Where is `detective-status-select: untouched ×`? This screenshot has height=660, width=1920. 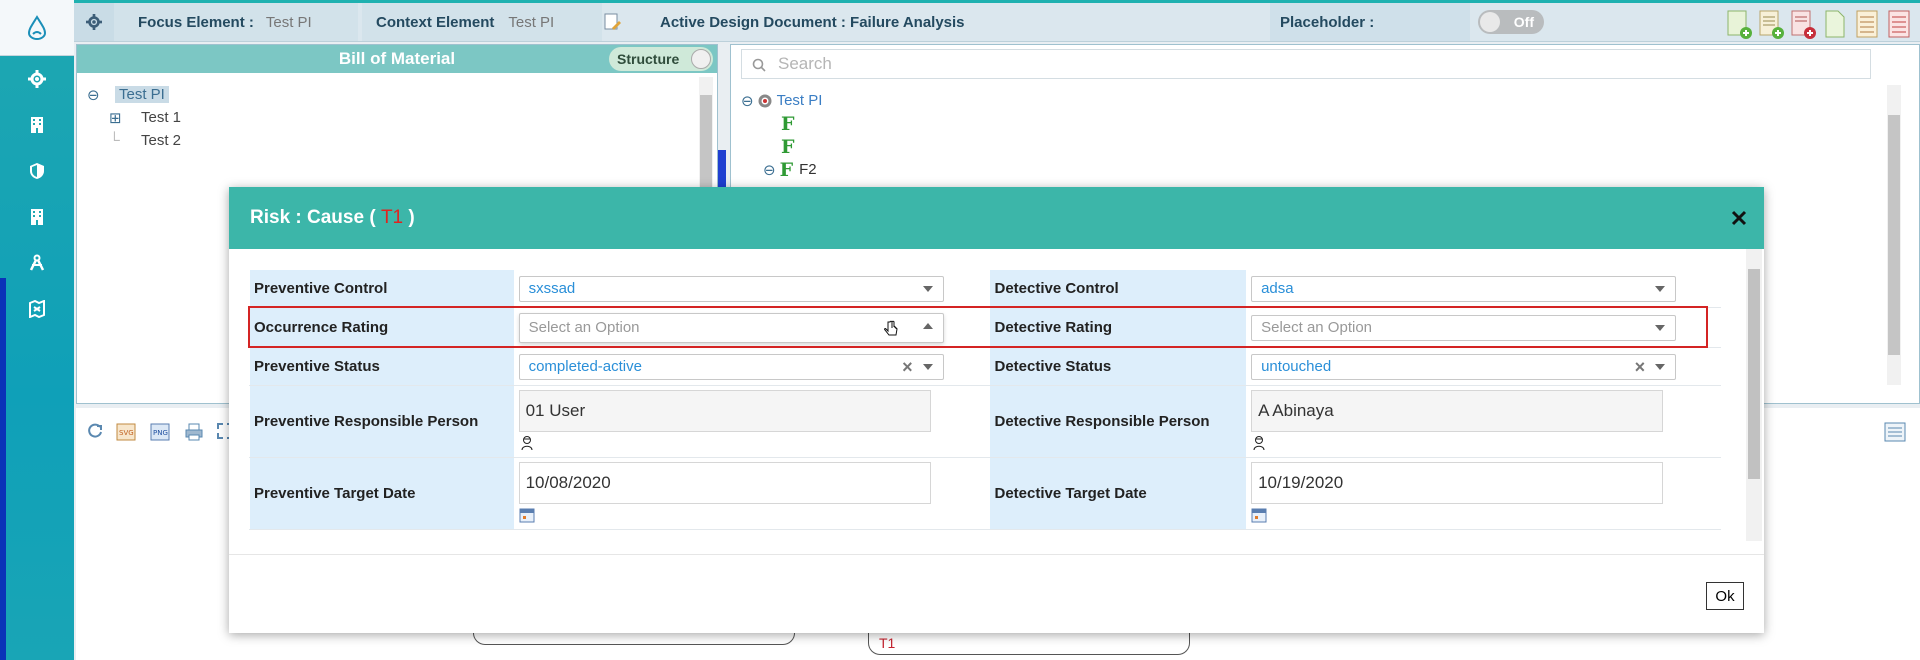
detective-status-select: untouched × is located at coordinates (1464, 366).